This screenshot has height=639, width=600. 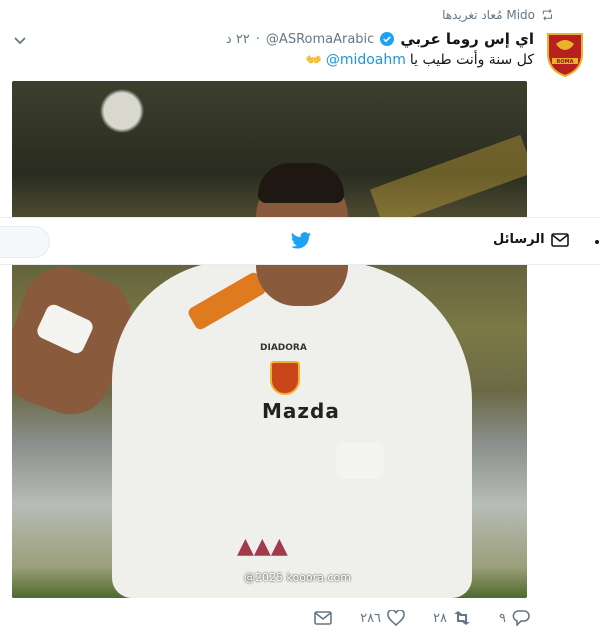 I want to click on retweet-count: ٢٨, so click(x=440, y=618).